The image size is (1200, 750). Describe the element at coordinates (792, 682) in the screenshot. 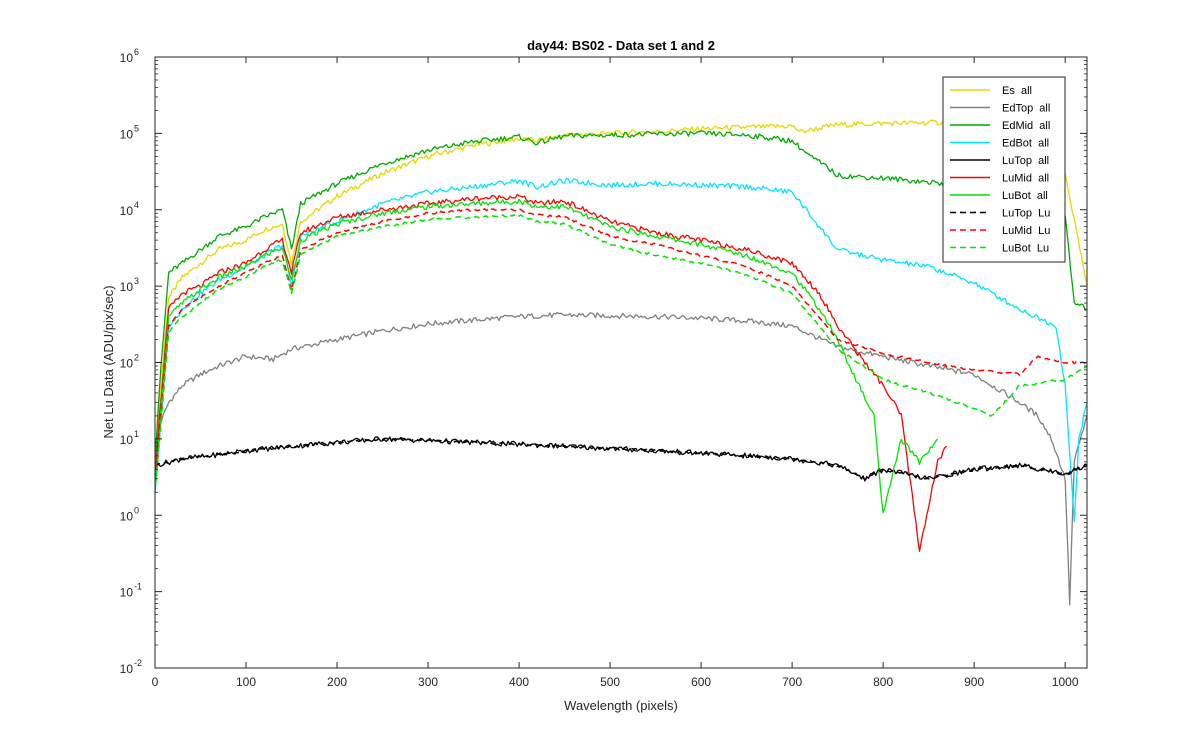

I see `x-tick-label: 700` at that location.